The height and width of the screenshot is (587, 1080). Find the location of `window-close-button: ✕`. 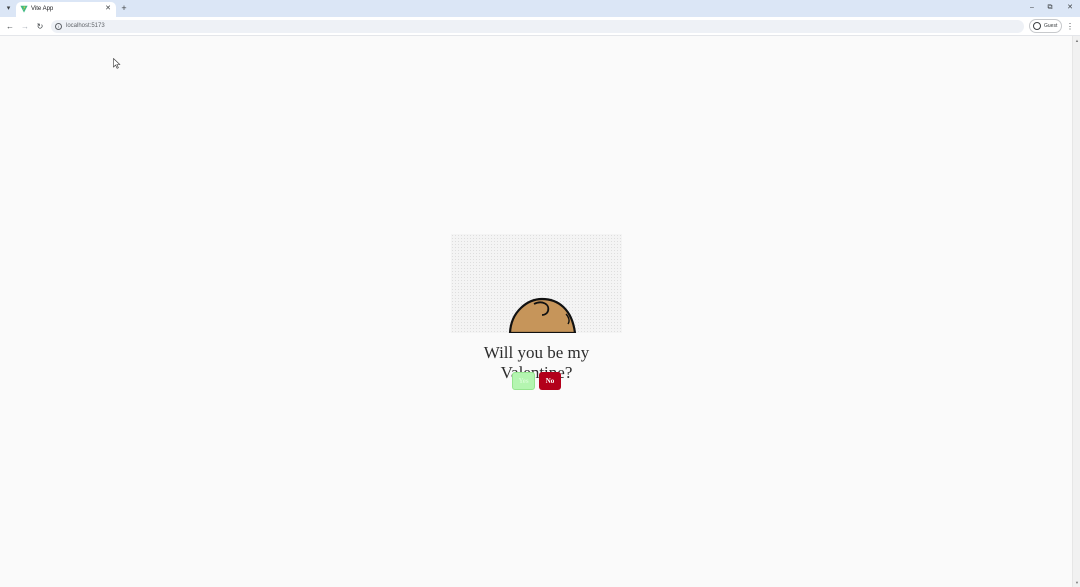

window-close-button: ✕ is located at coordinates (1070, 8).